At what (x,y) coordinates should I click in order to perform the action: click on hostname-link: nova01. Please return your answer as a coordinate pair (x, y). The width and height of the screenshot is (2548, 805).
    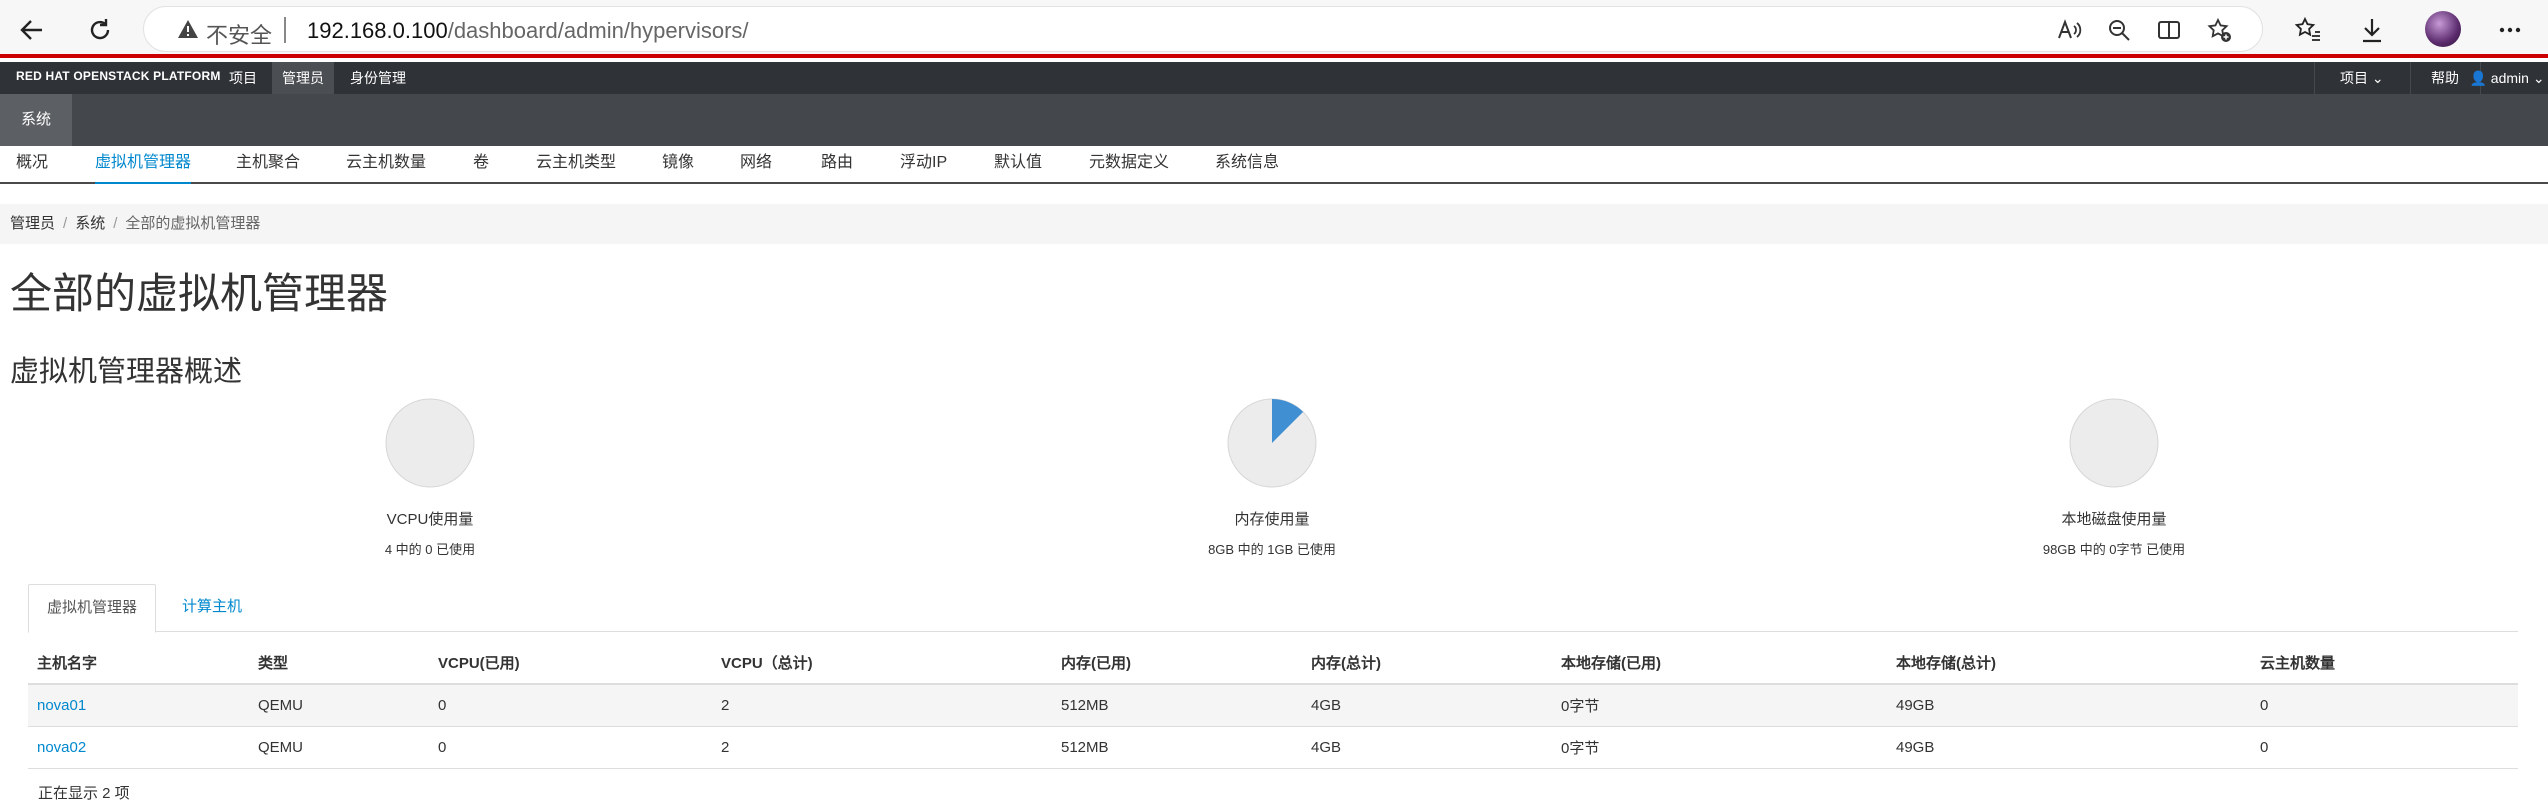
    Looking at the image, I should click on (61, 705).